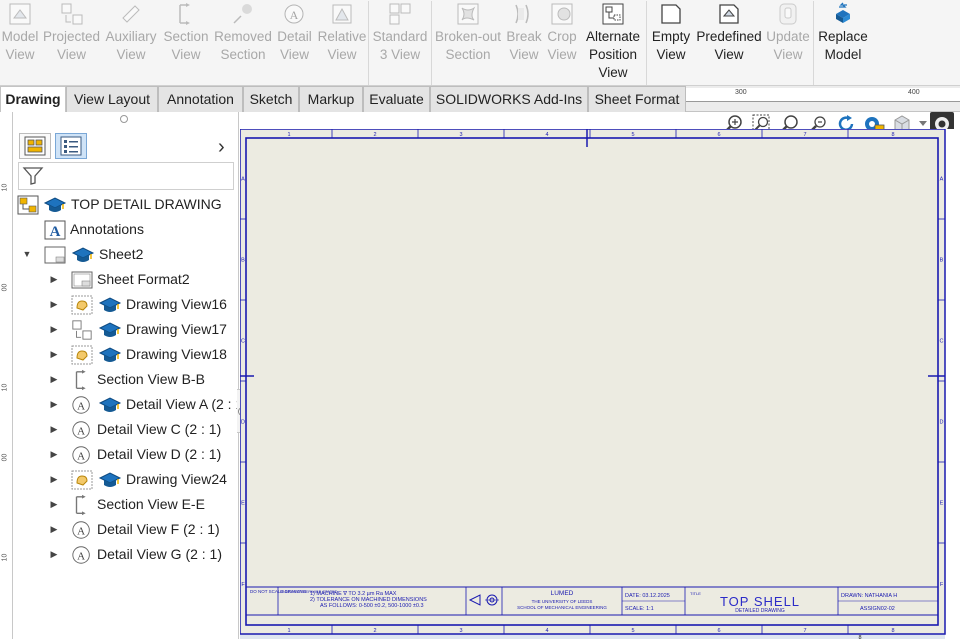 Image resolution: width=960 pixels, height=639 pixels. What do you see at coordinates (176, 329) in the screenshot?
I see `tree-item-label: Drawing View17` at bounding box center [176, 329].